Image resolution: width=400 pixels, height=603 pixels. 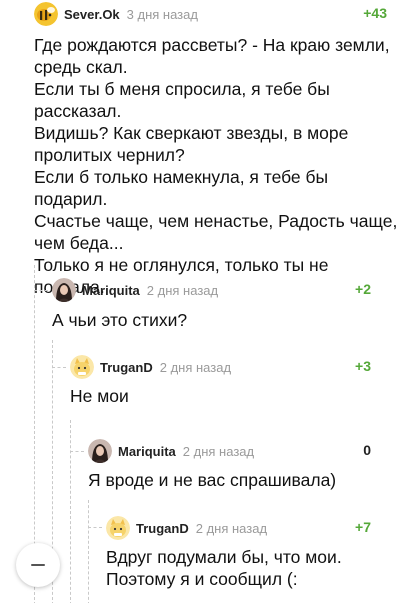 What do you see at coordinates (46, 14) in the screenshot?
I see `bee-avatar-icon` at bounding box center [46, 14].